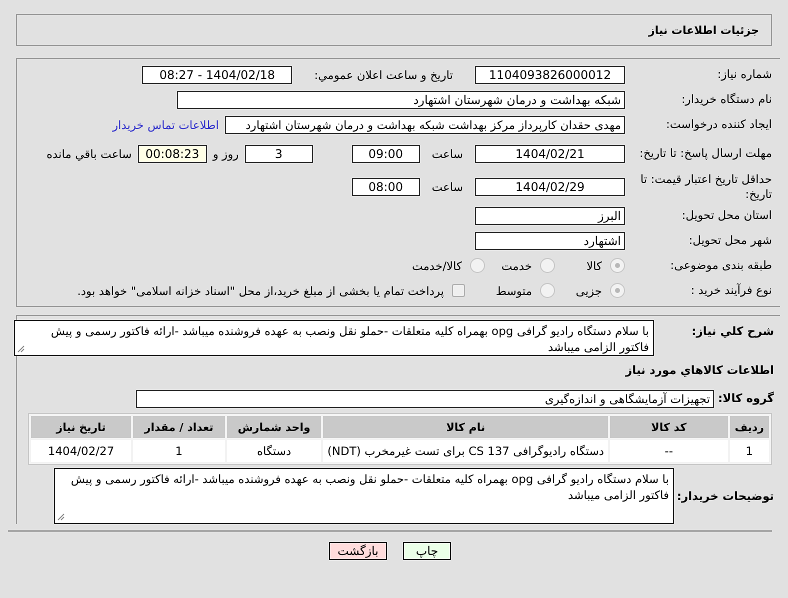 This screenshot has width=788, height=598. What do you see at coordinates (744, 74) in the screenshot?
I see `field-label: شماره نیاز:` at bounding box center [744, 74].